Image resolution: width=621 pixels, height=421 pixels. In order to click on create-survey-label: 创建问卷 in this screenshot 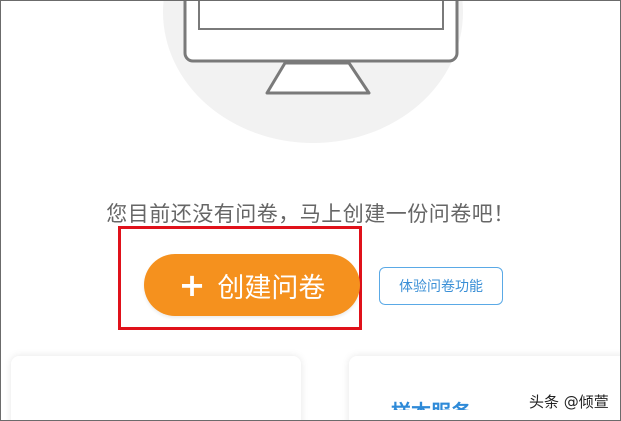, I will do `click(271, 288)`.